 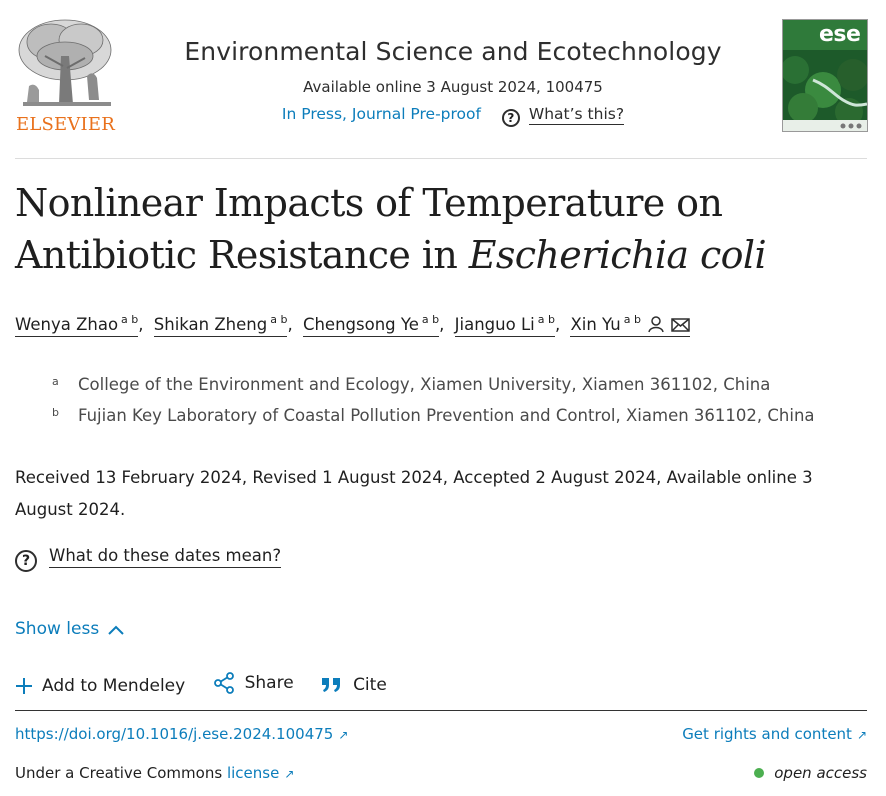 I want to click on add-to-mendeley-label: Add to Mendeley, so click(x=114, y=686).